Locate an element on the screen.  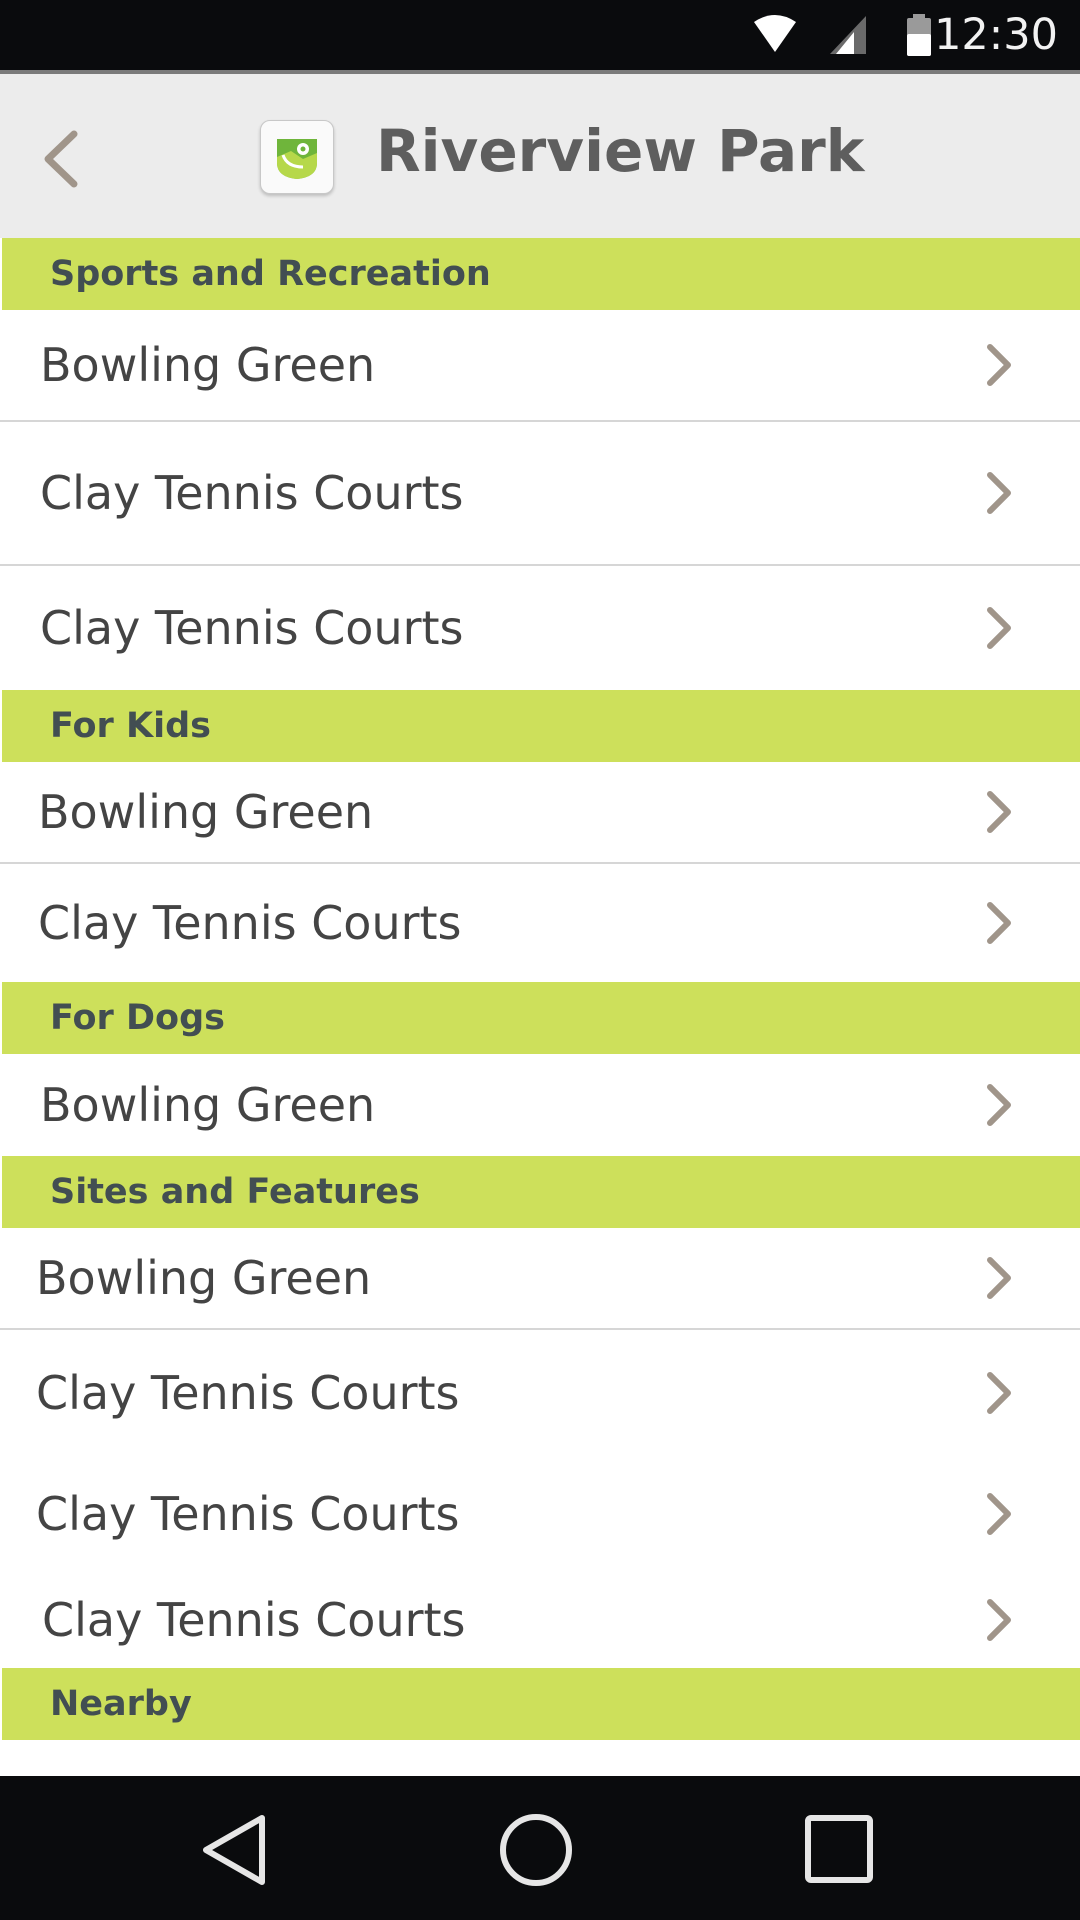
app-logo is located at coordinates (297, 157).